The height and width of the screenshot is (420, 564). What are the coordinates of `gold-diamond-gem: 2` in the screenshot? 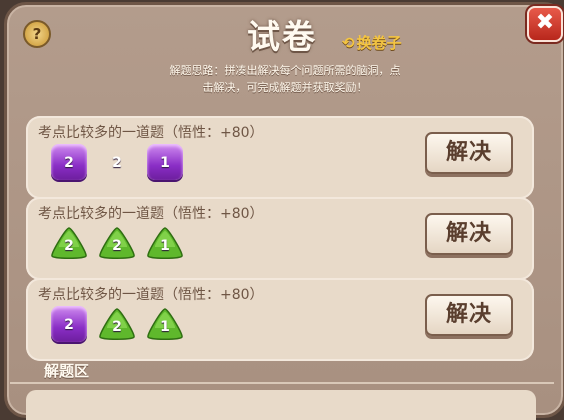 It's located at (117, 163).